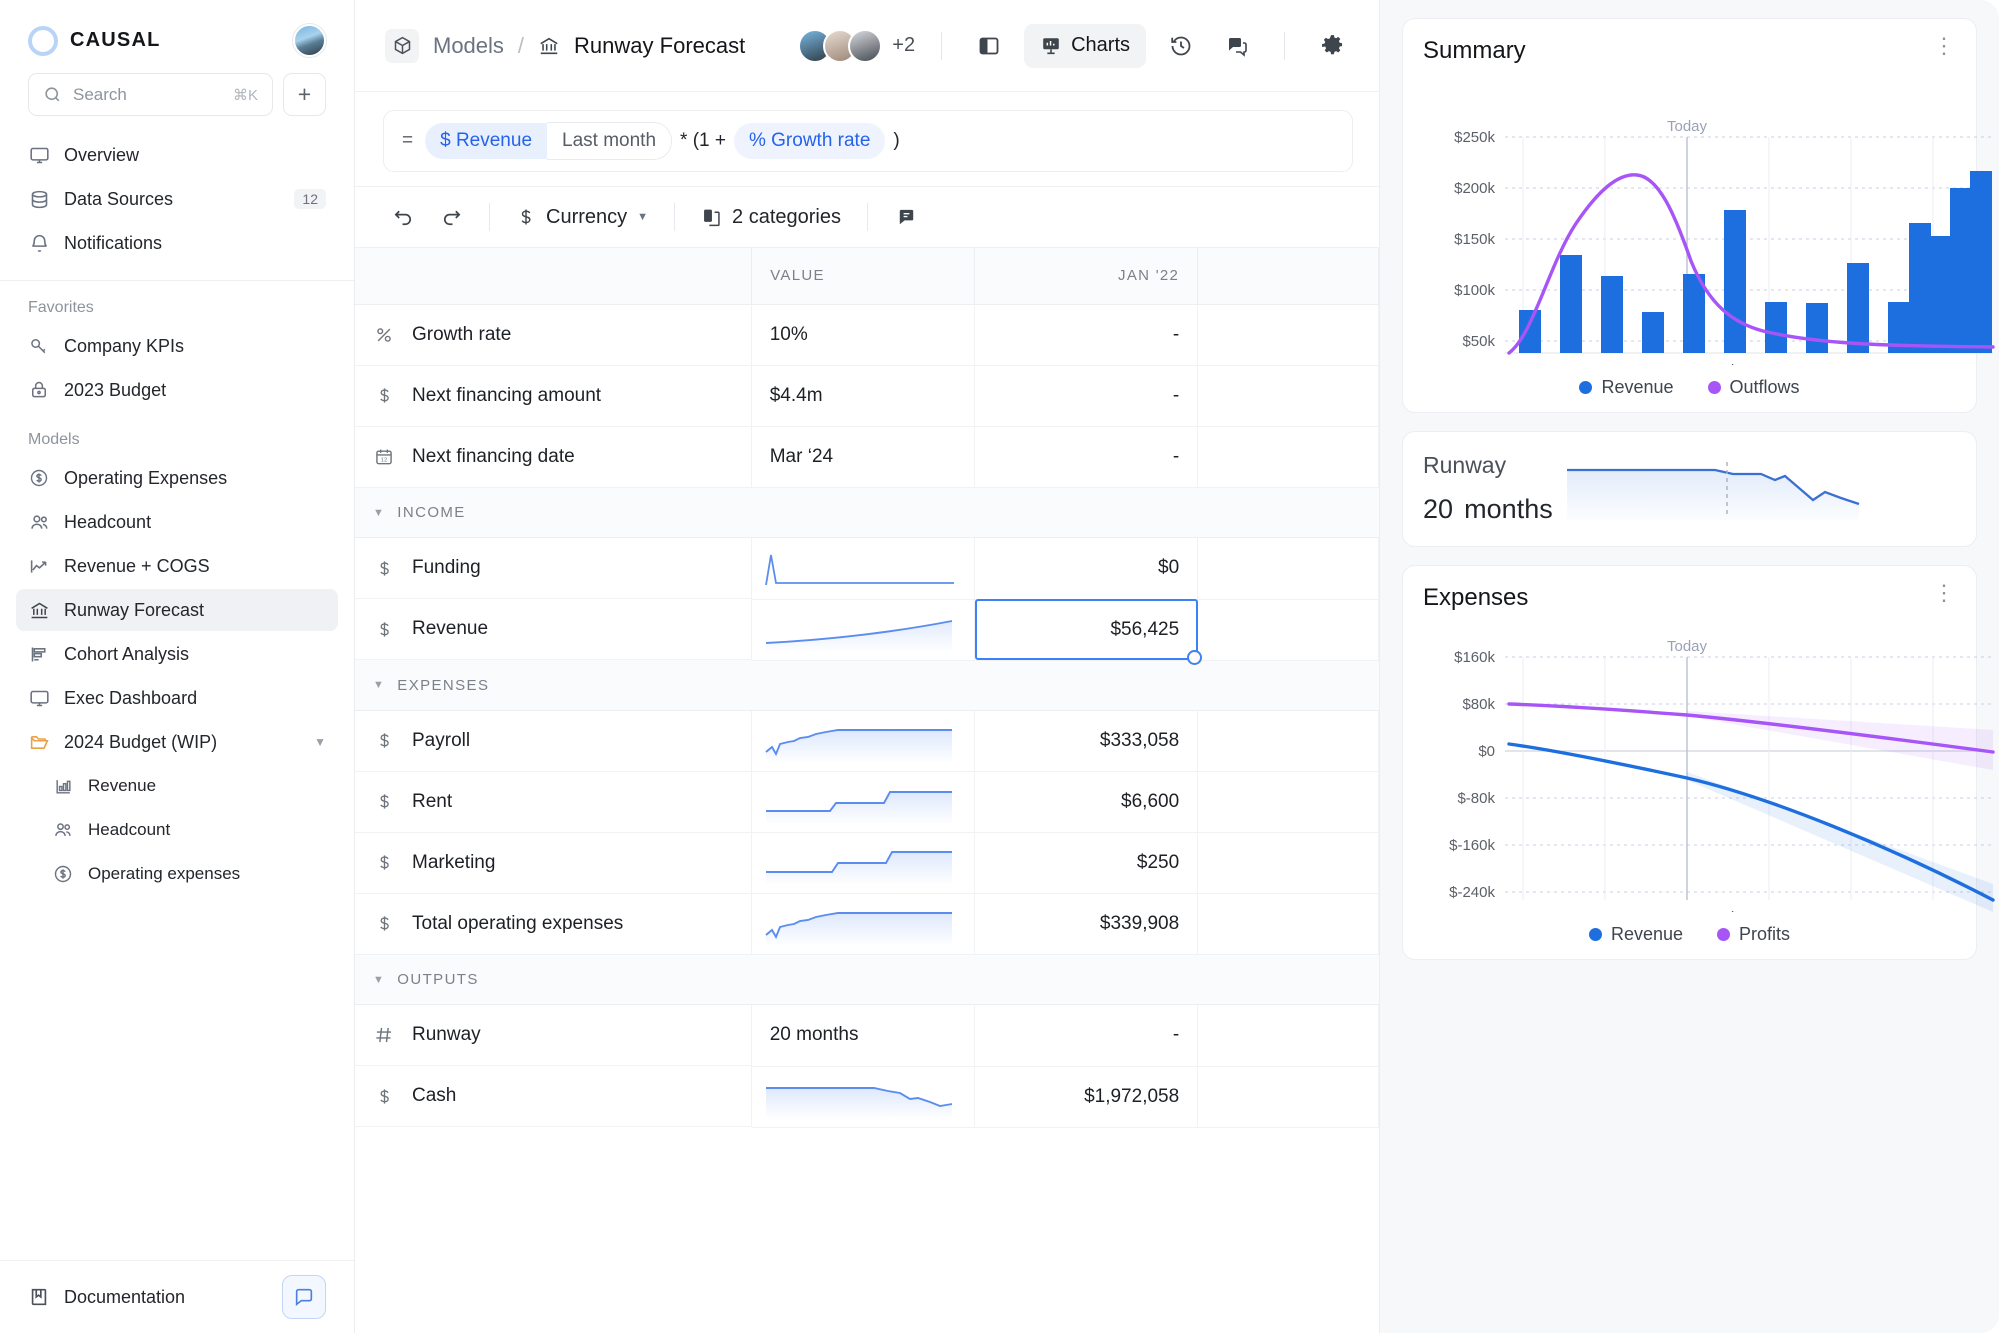  I want to click on row-name-cell: 12 Next financing date, so click(553, 457).